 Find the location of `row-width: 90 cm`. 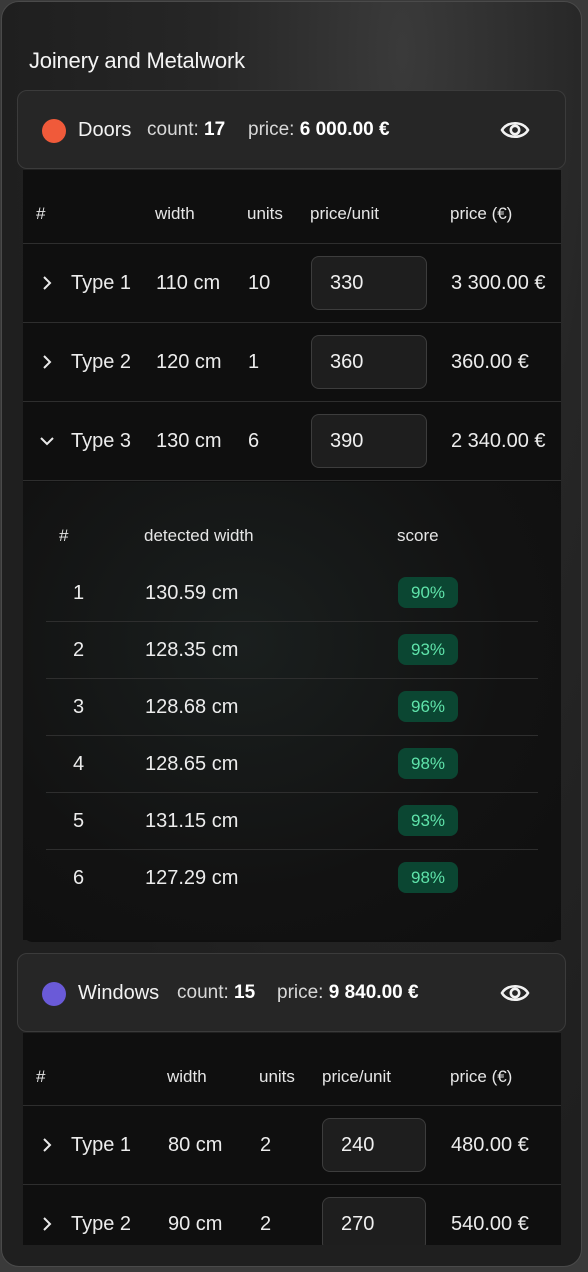

row-width: 90 cm is located at coordinates (195, 1224).